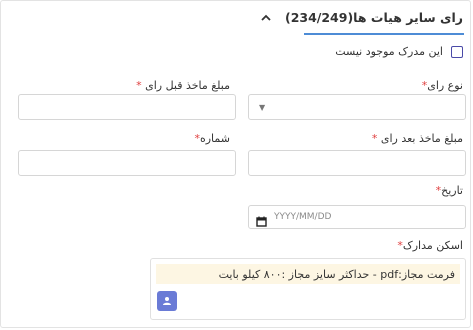 This screenshot has height=330, width=473. I want to click on date-input: YYYY/MM/DD, so click(357, 217).